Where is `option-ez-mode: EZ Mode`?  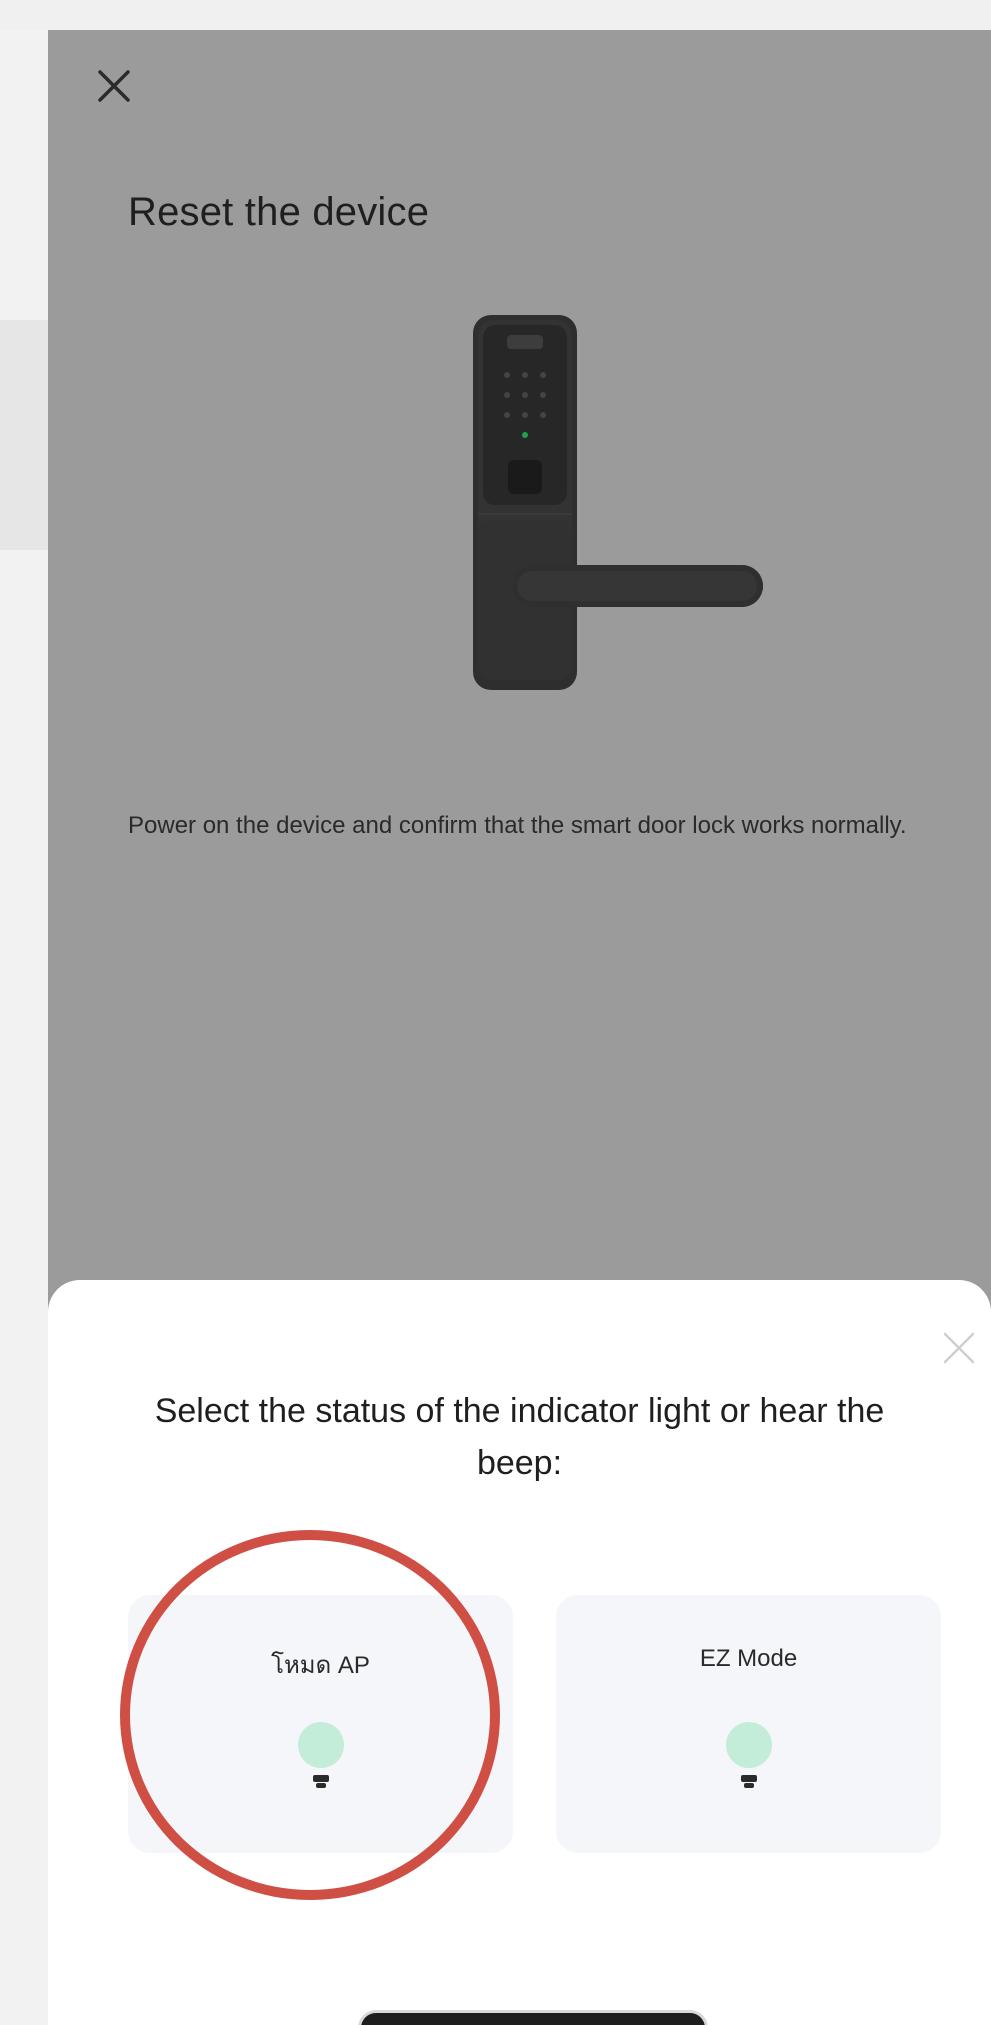
option-ez-mode: EZ Mode is located at coordinates (748, 1724).